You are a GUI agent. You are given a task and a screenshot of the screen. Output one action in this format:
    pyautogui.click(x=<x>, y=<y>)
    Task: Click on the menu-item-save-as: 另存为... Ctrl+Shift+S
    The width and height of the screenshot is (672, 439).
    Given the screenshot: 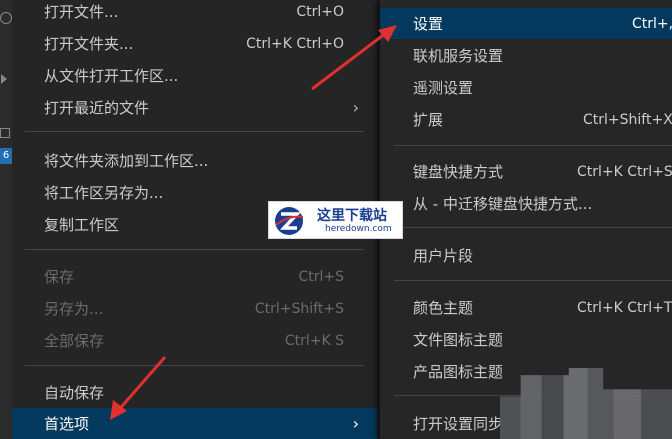 What is the action you would take?
    pyautogui.click(x=194, y=308)
    